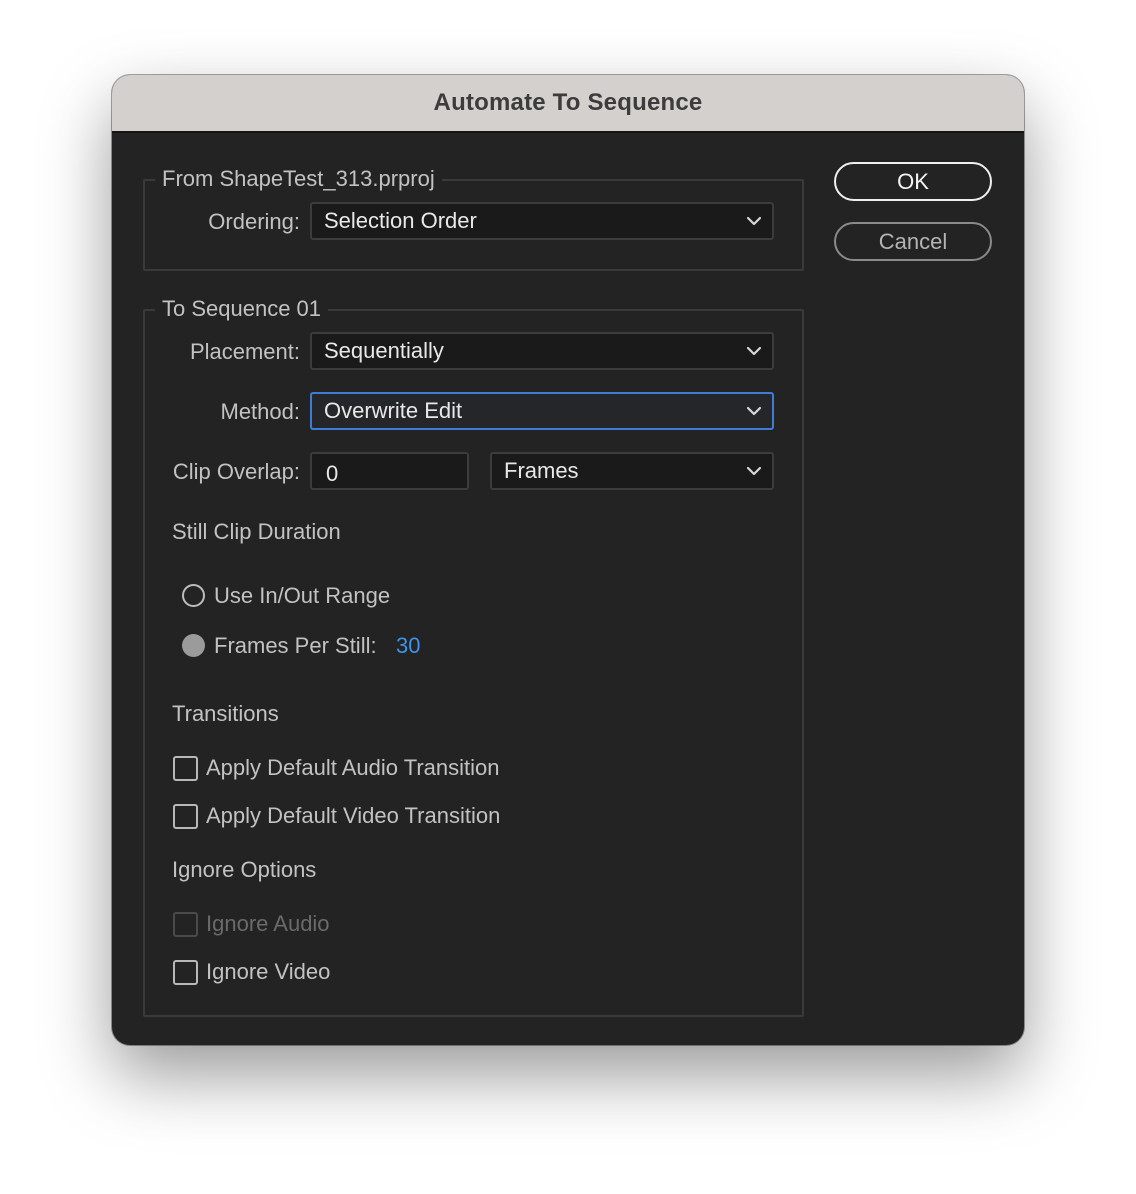 This screenshot has width=1136, height=1194. I want to click on use-in-out-range-label: Use In/Out Range, so click(302, 596).